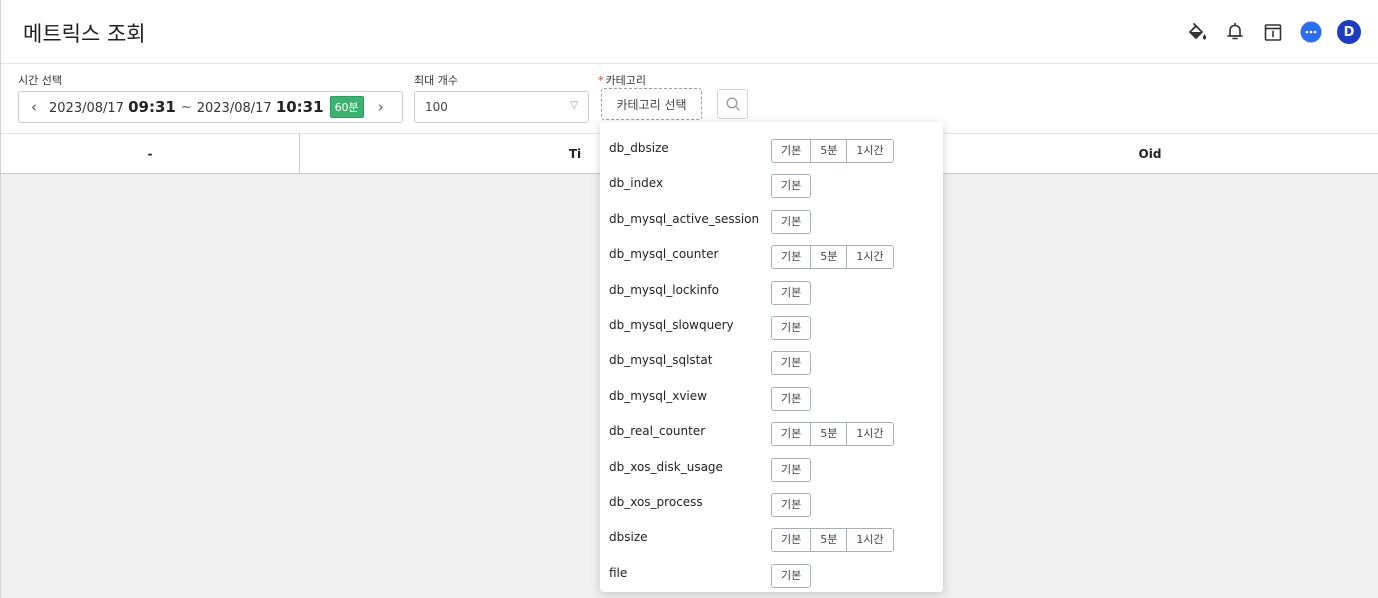  Describe the element at coordinates (656, 502) in the screenshot. I see `dropdown-item-label: db_xos_process` at that location.